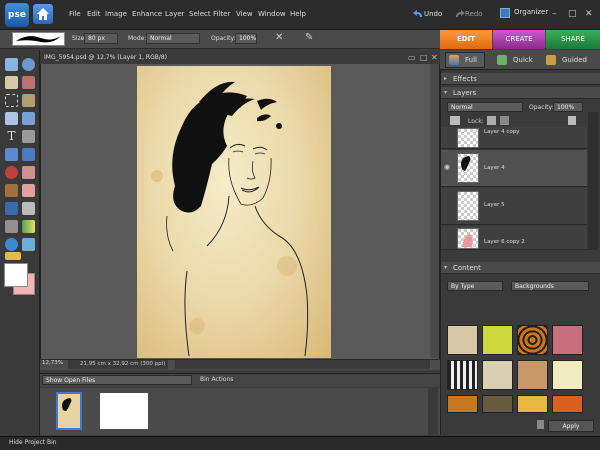  Describe the element at coordinates (573, 39) in the screenshot. I see `tab-share: SHARE` at that location.